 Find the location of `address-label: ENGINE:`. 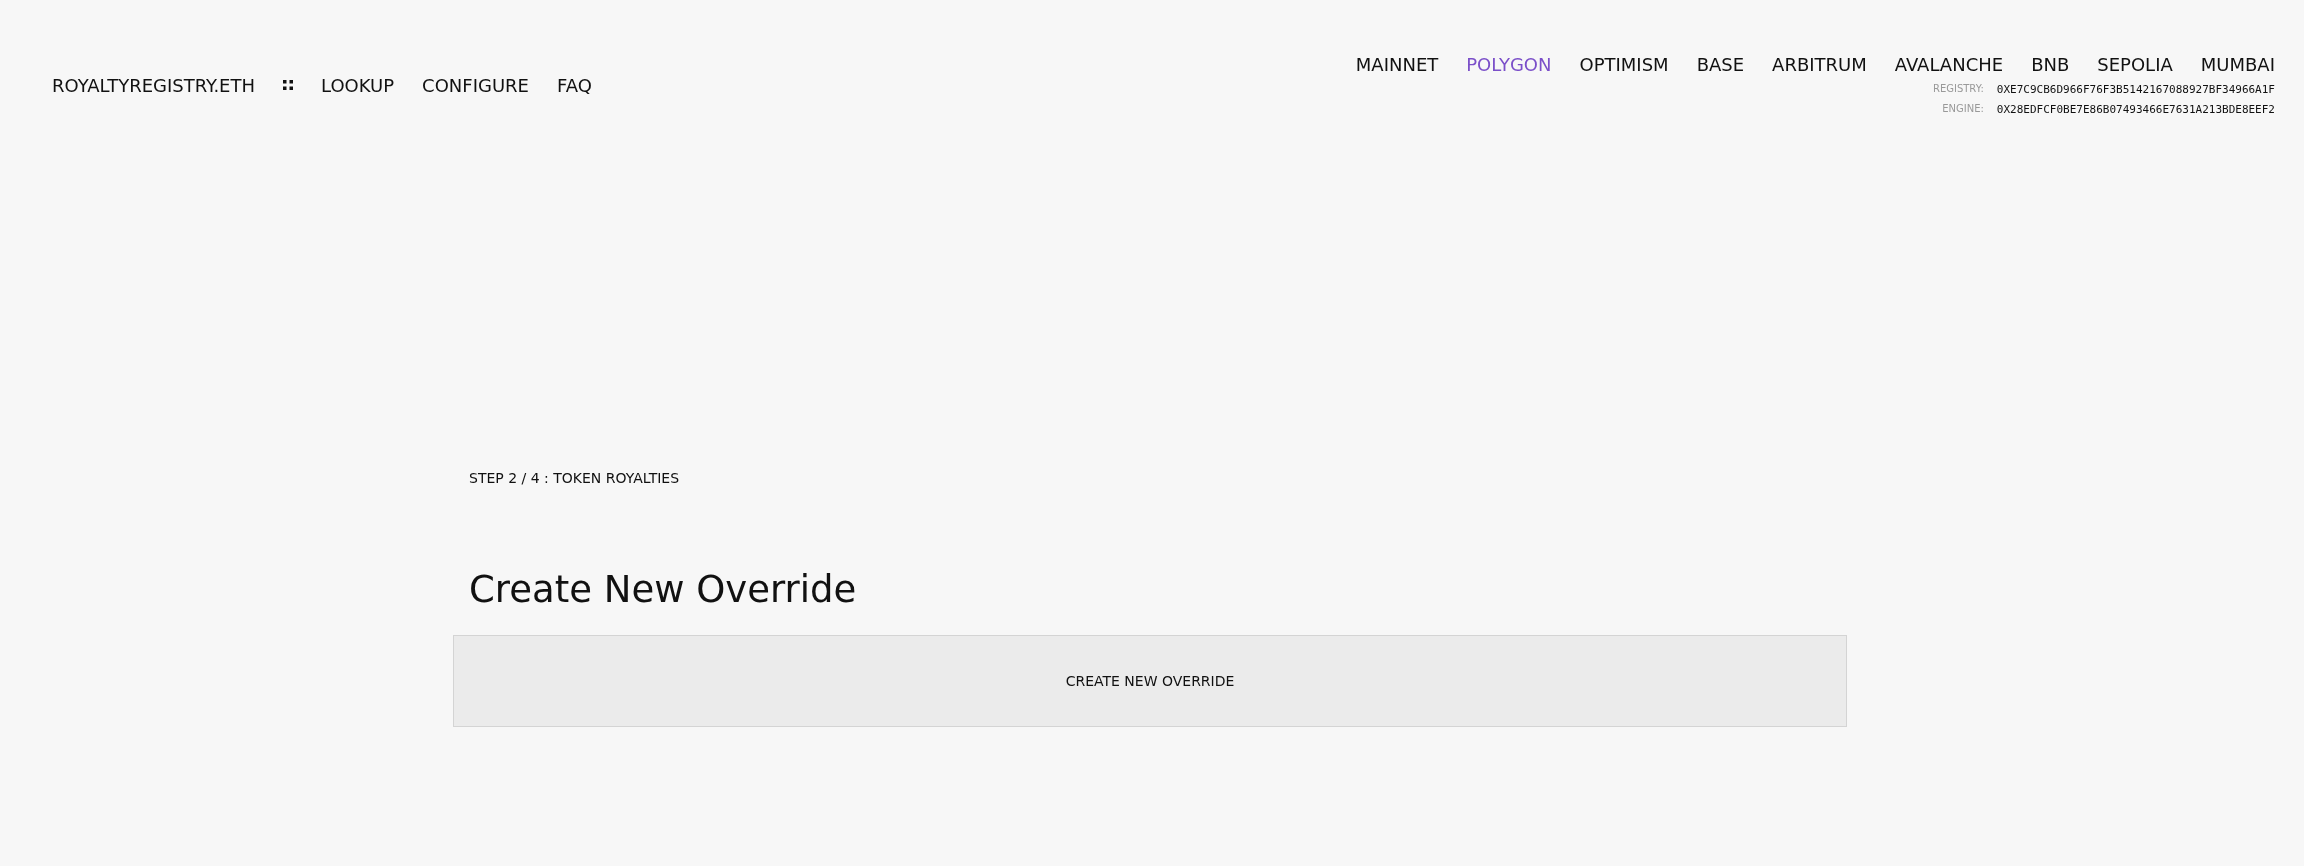

address-label: ENGINE: is located at coordinates (1963, 109).